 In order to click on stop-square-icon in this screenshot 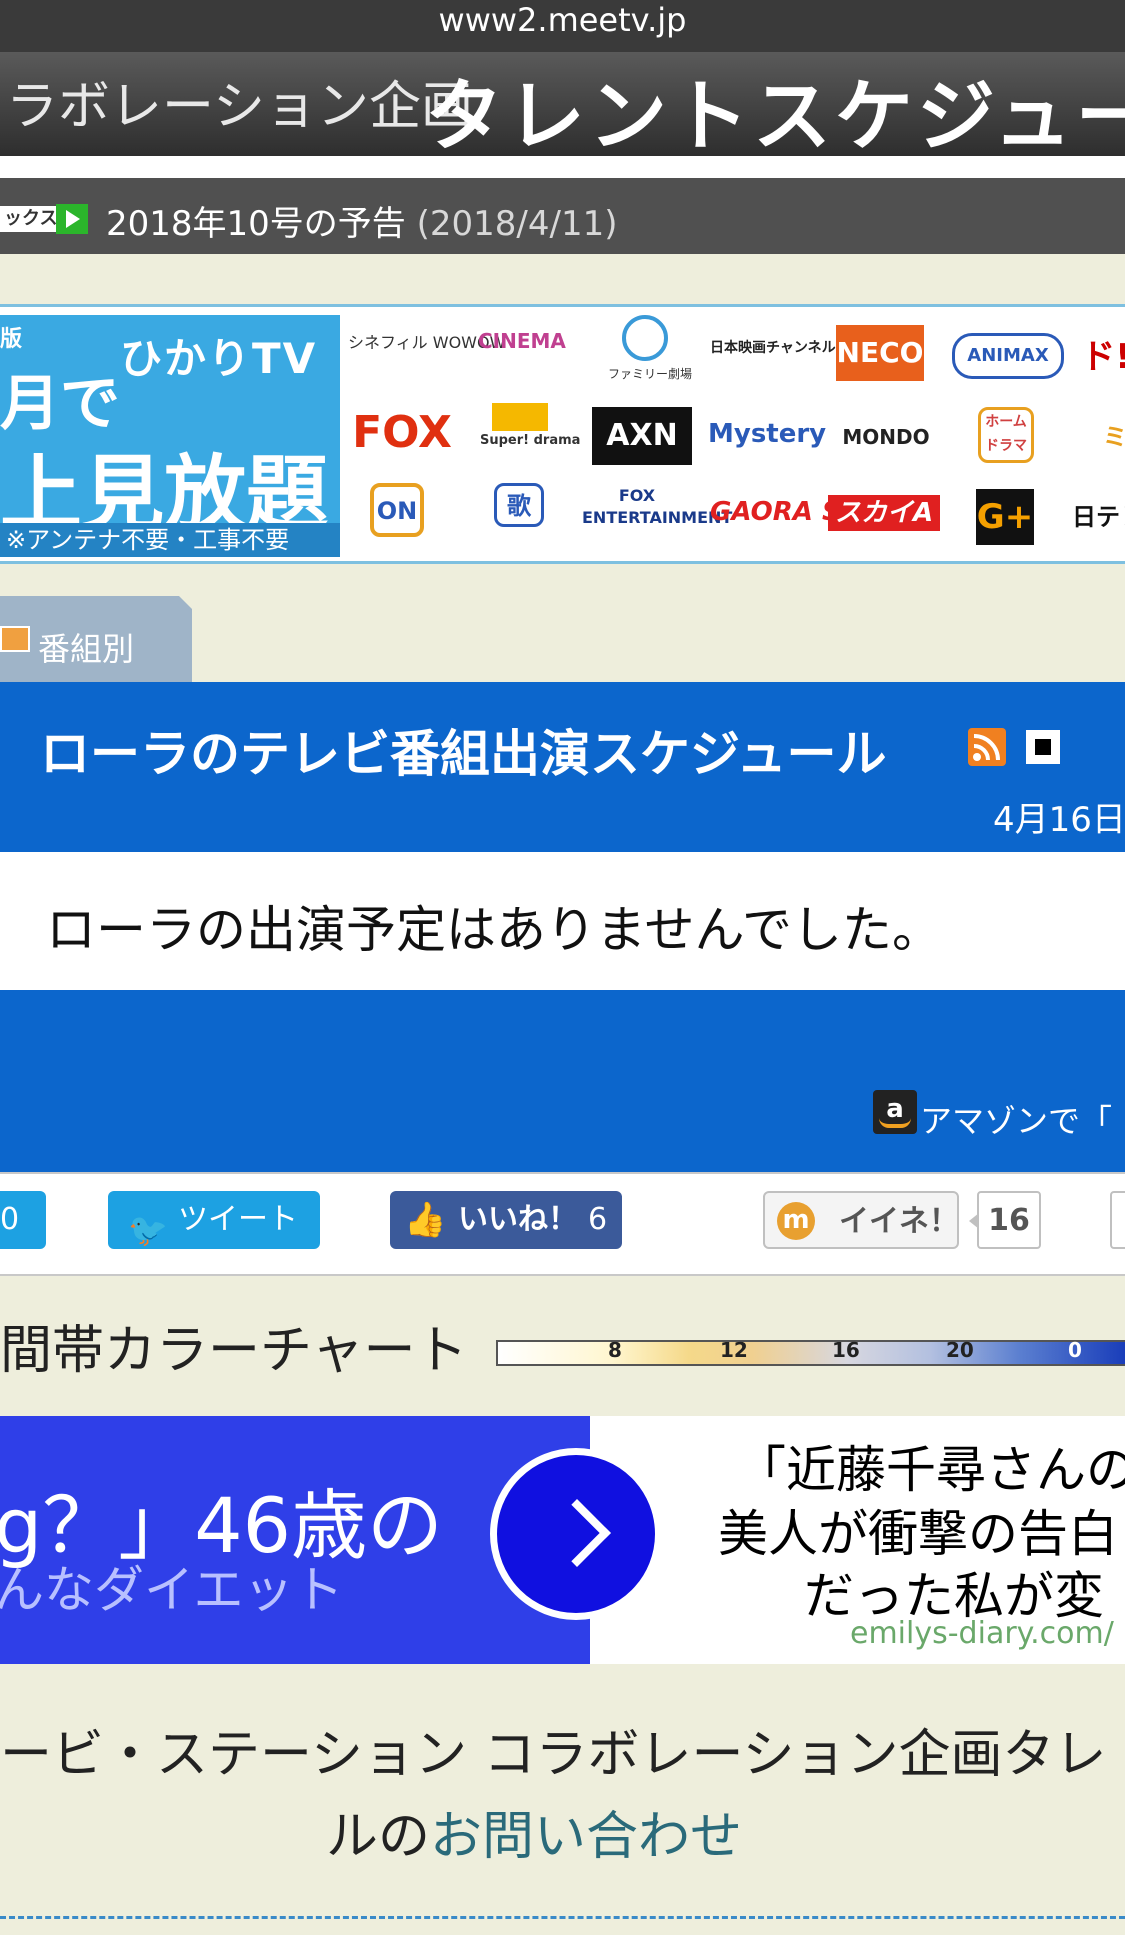, I will do `click(1043, 747)`.